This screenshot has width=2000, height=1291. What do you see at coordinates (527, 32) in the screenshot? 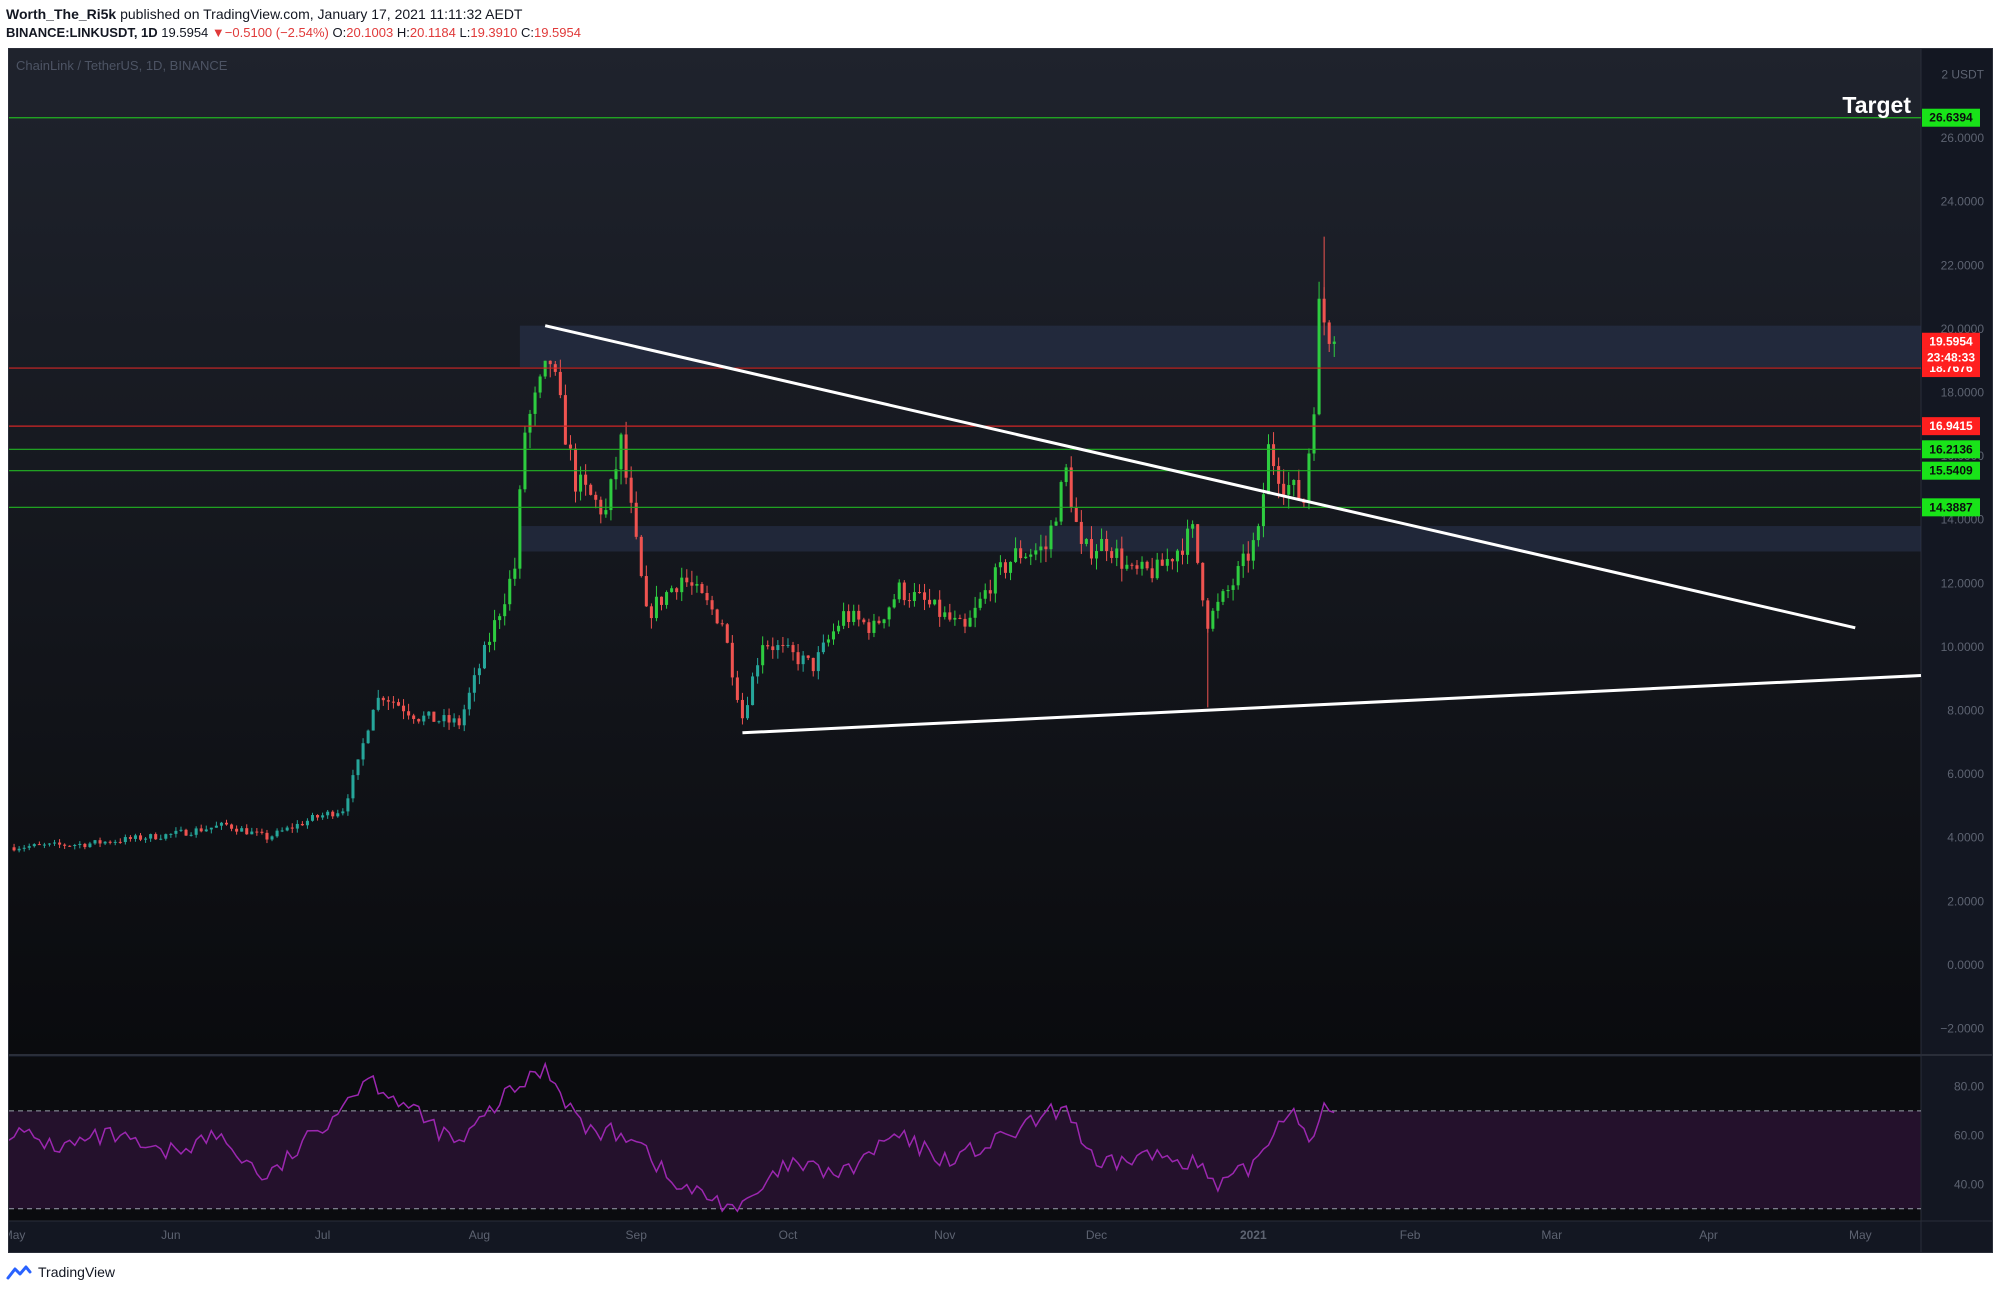
I see `close-label: C:` at bounding box center [527, 32].